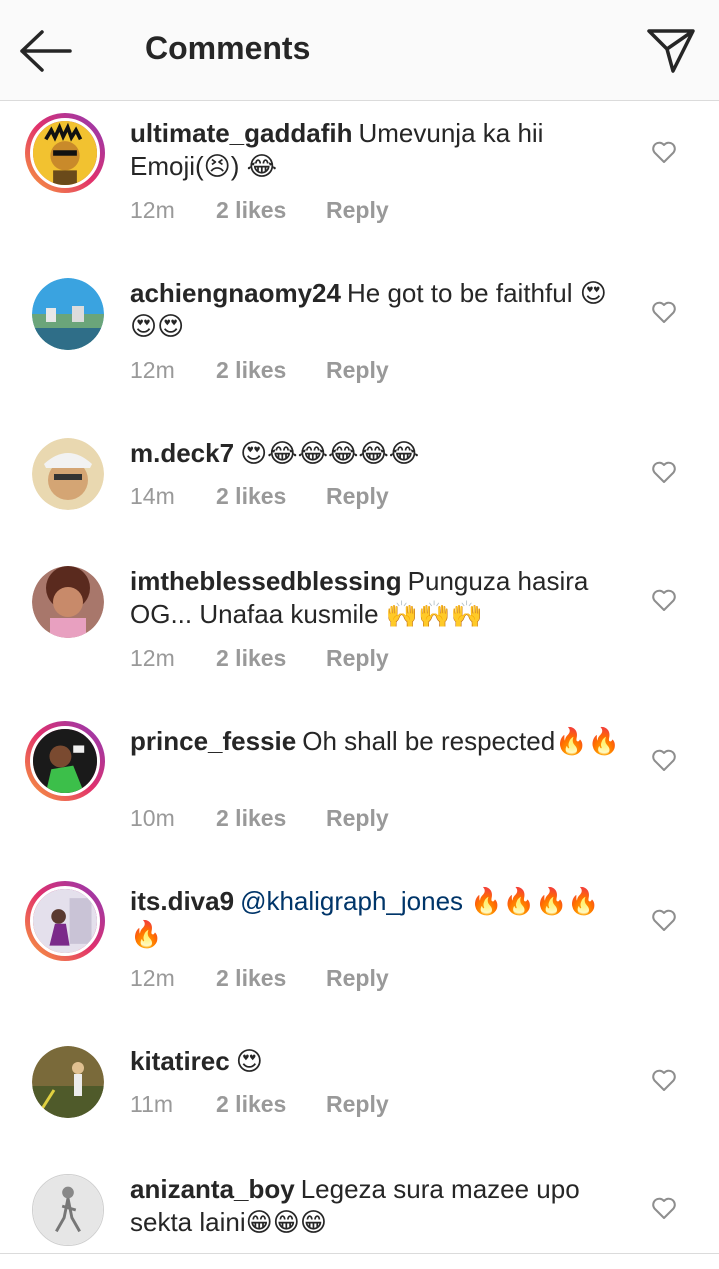  I want to click on comment-meta: 14m 2 likes Reply, so click(259, 496).